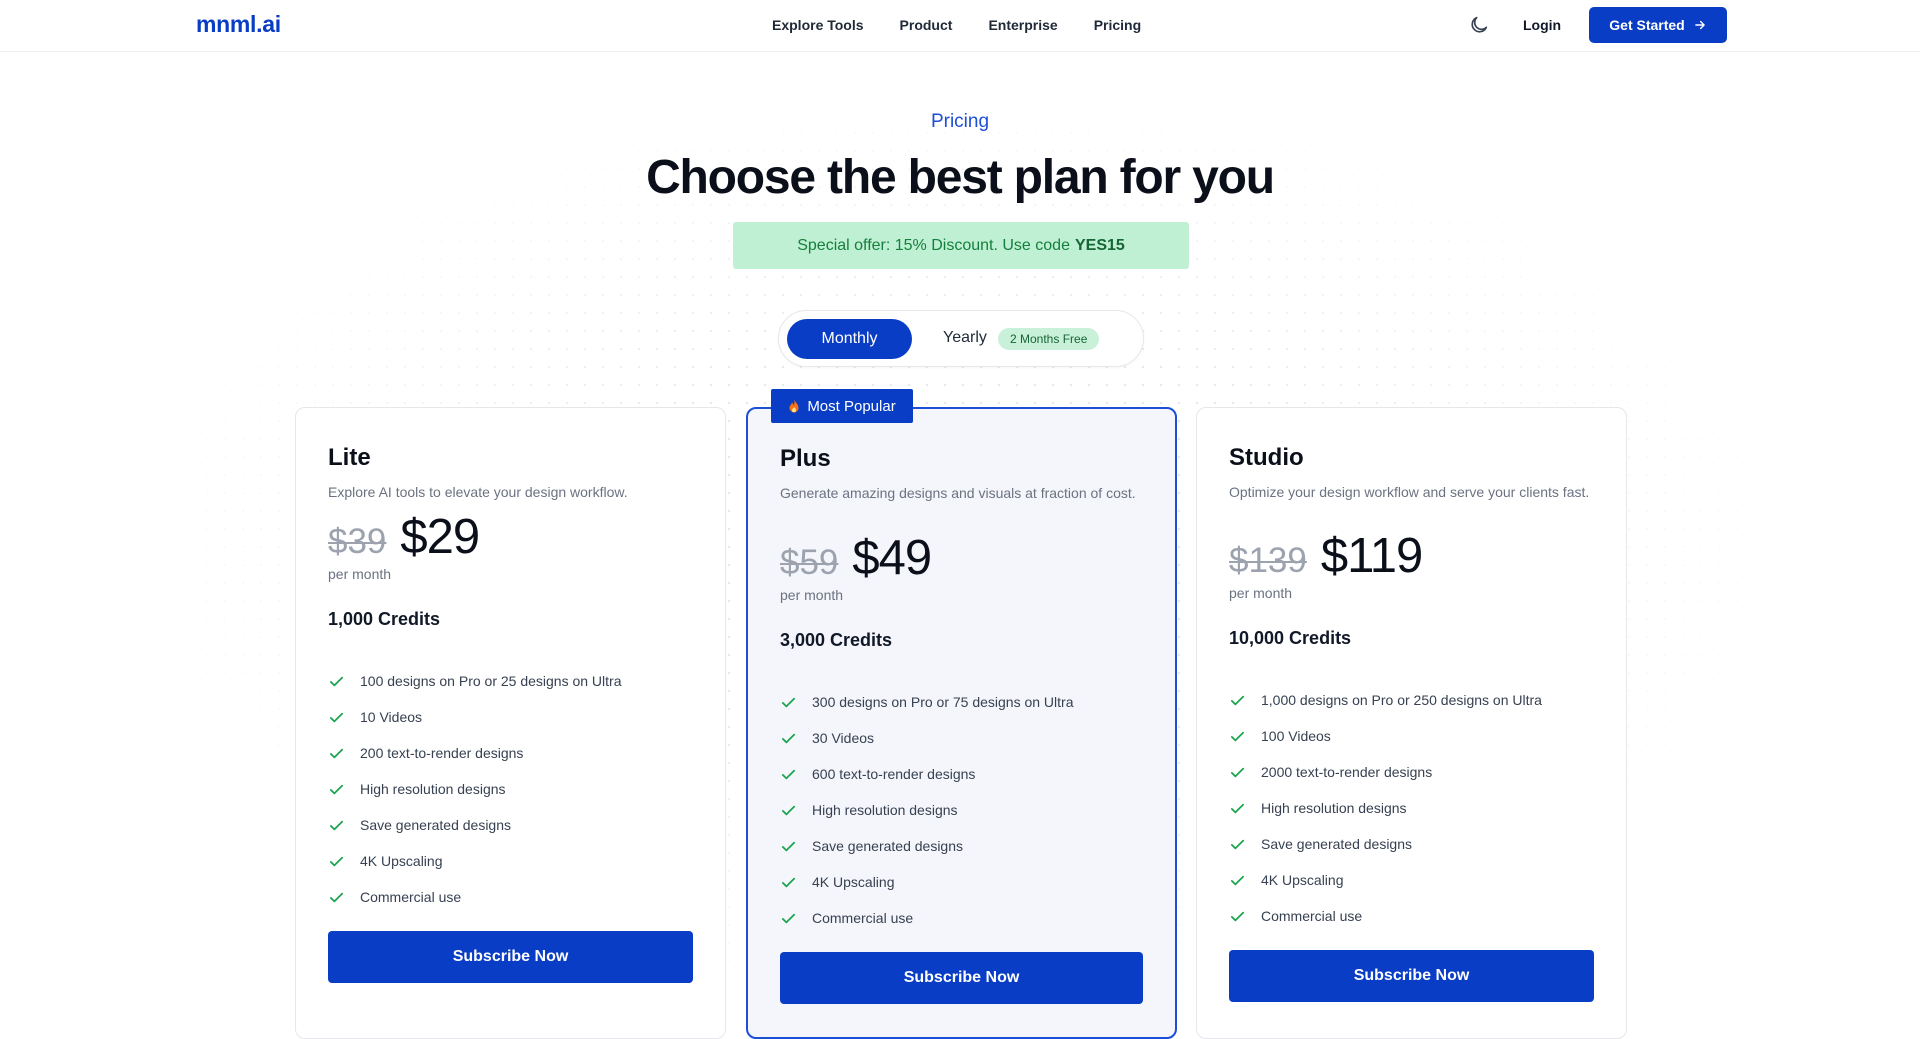  What do you see at coordinates (818, 25) in the screenshot?
I see `nav-explore-tools: Explore Tools` at bounding box center [818, 25].